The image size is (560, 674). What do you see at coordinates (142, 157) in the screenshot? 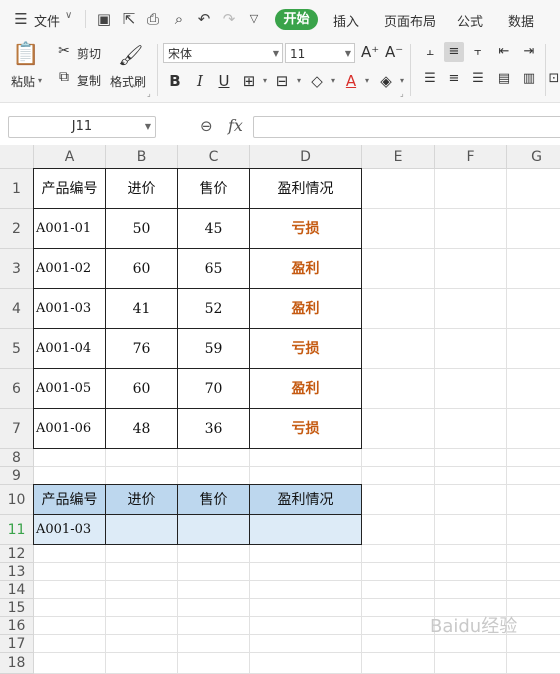
I see `column-header-b: B` at bounding box center [142, 157].